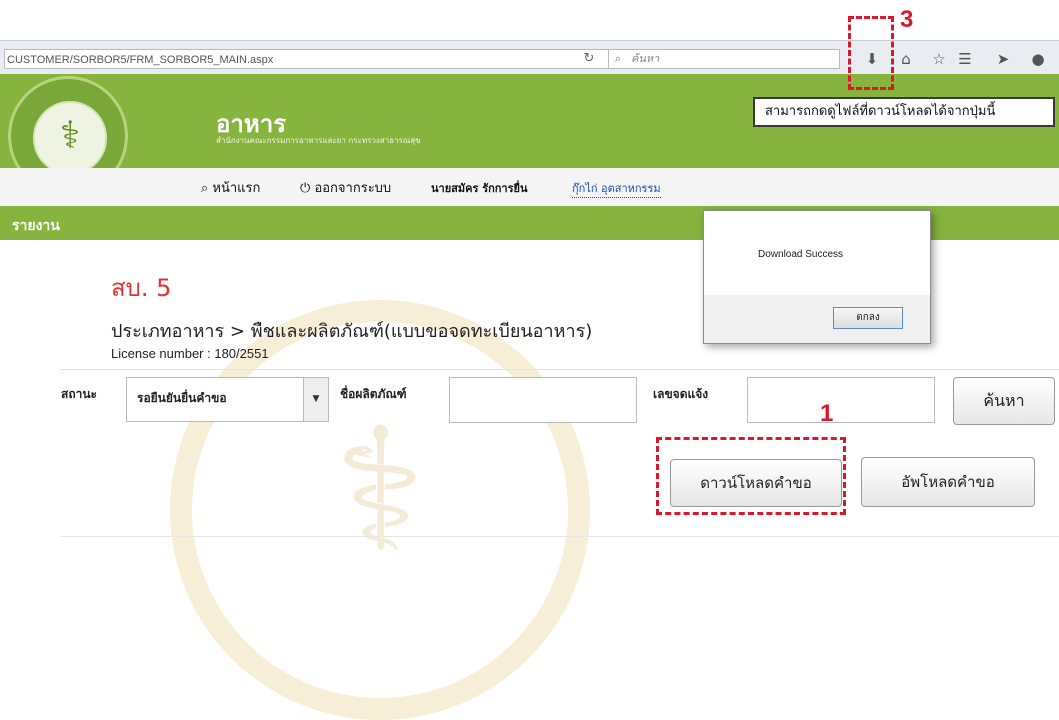 This screenshot has height=720, width=1059. I want to click on nav-home-label: หน้าแรก, so click(236, 188).